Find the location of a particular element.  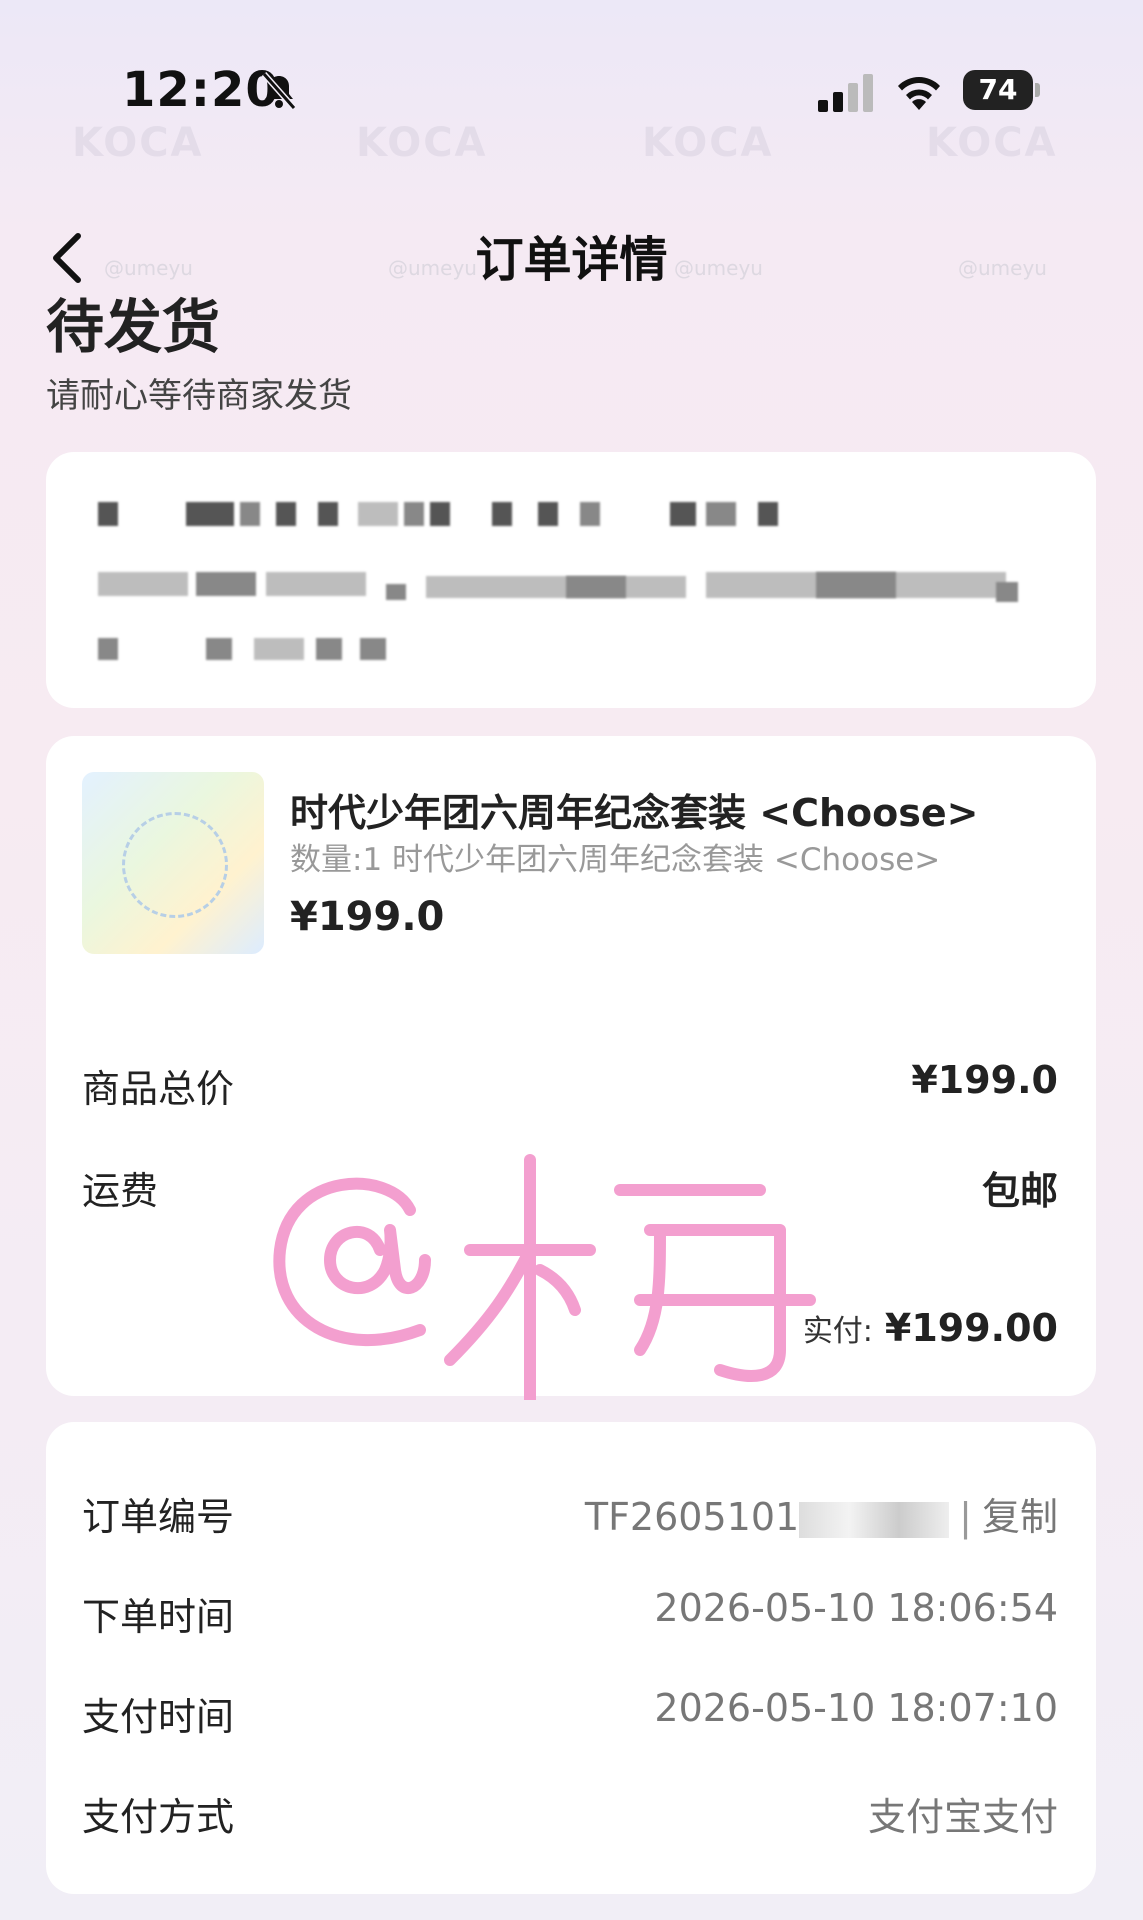

status-bar: 12:20 74 is located at coordinates (571, 75).